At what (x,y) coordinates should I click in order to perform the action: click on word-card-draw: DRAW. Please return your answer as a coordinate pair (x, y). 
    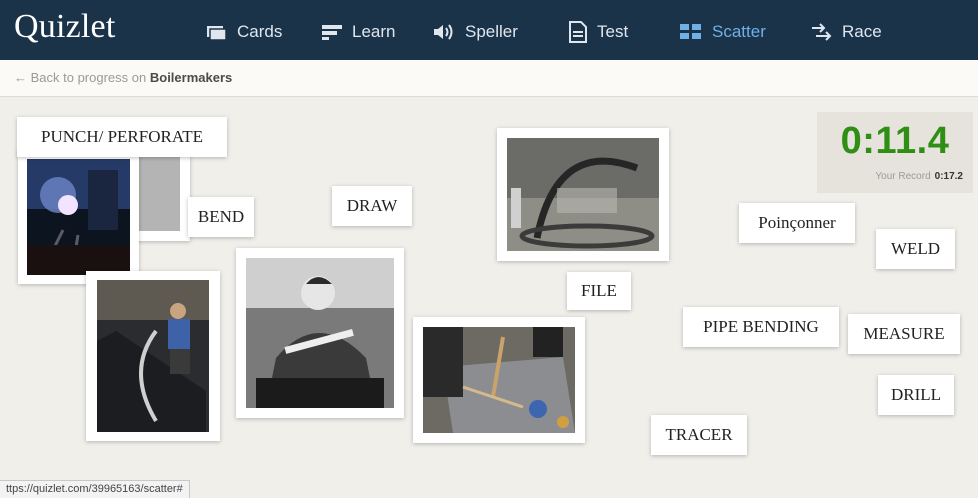
    Looking at the image, I should click on (372, 206).